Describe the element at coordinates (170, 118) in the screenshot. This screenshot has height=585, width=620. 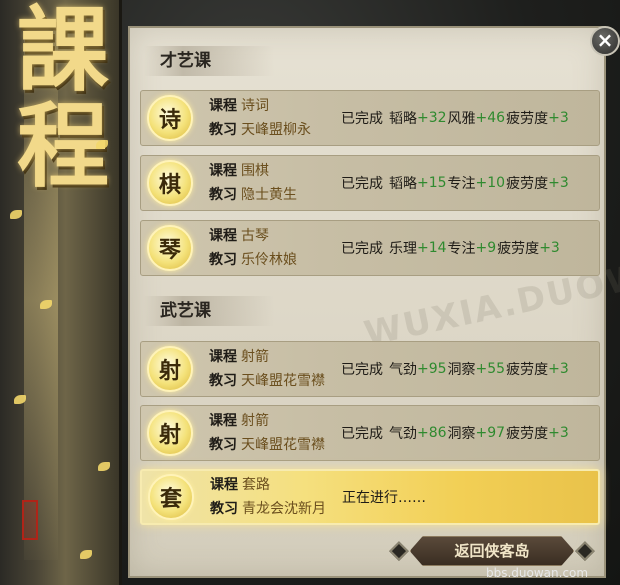
I see `course-medal-icon: 诗` at that location.